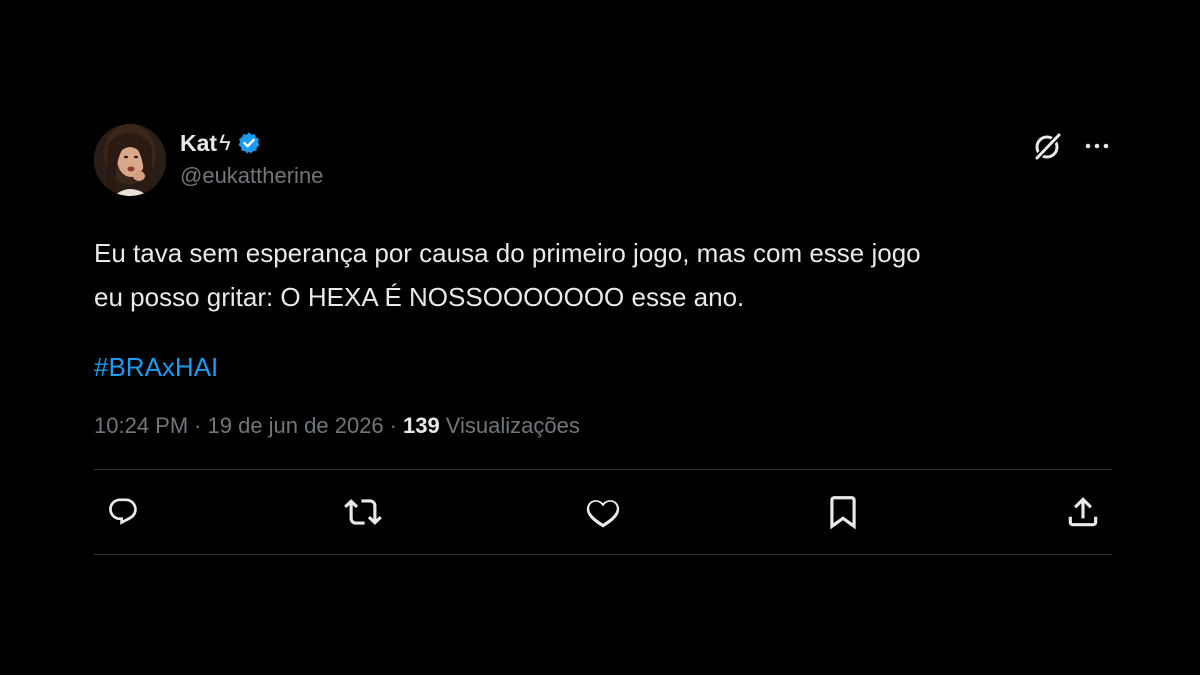  I want to click on more-icon, so click(1097, 146).